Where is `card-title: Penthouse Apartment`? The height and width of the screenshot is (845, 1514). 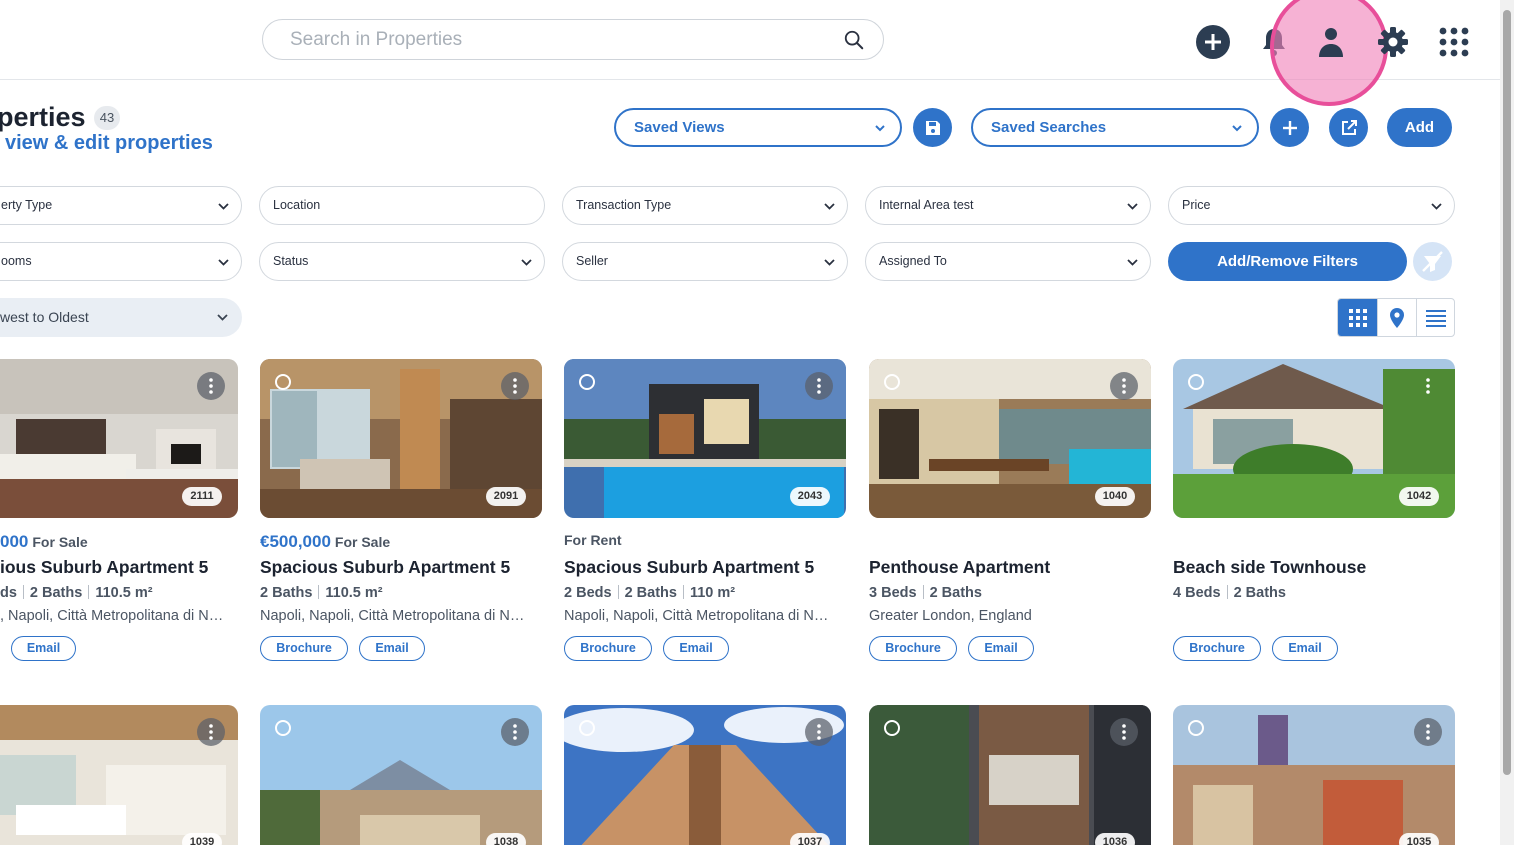 card-title: Penthouse Apartment is located at coordinates (959, 567).